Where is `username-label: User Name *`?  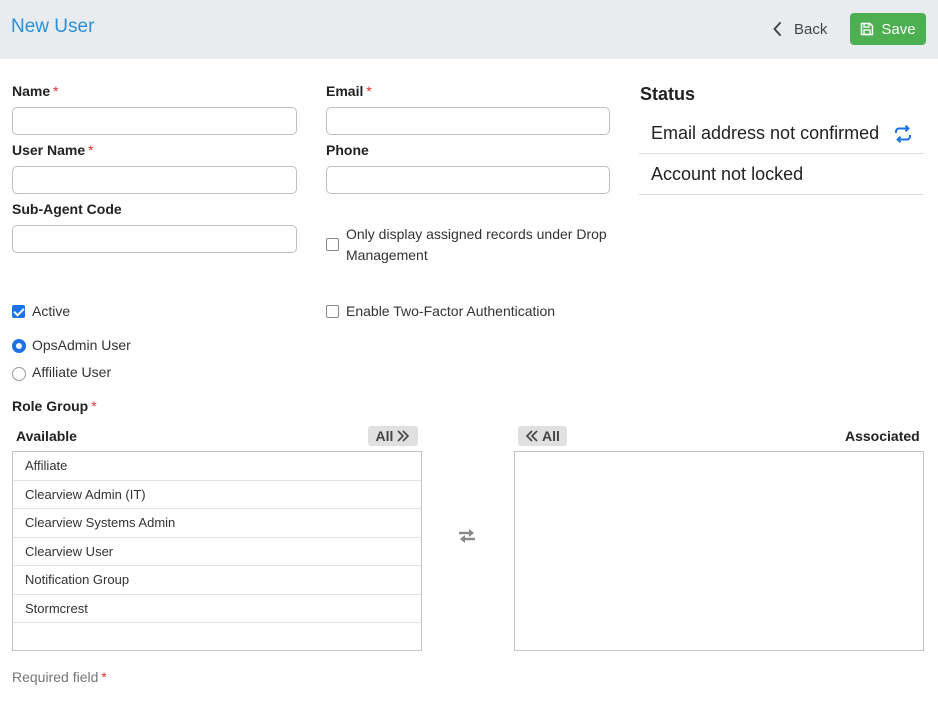 username-label: User Name * is located at coordinates (53, 150).